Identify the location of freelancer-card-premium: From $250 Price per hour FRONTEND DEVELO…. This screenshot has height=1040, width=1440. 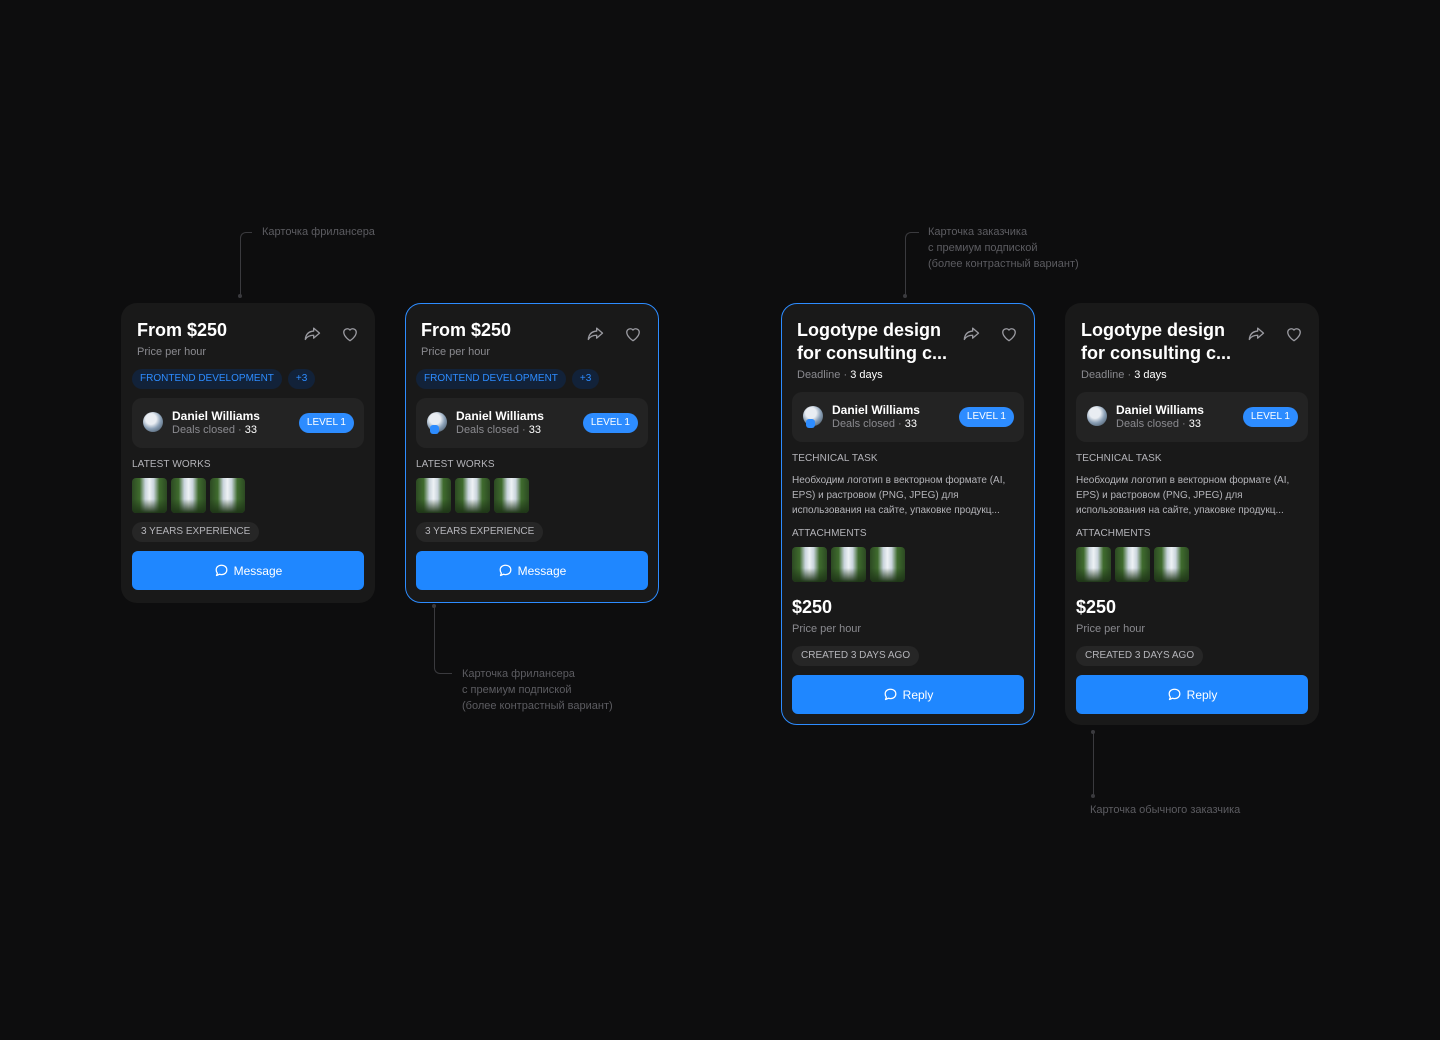
(532, 453).